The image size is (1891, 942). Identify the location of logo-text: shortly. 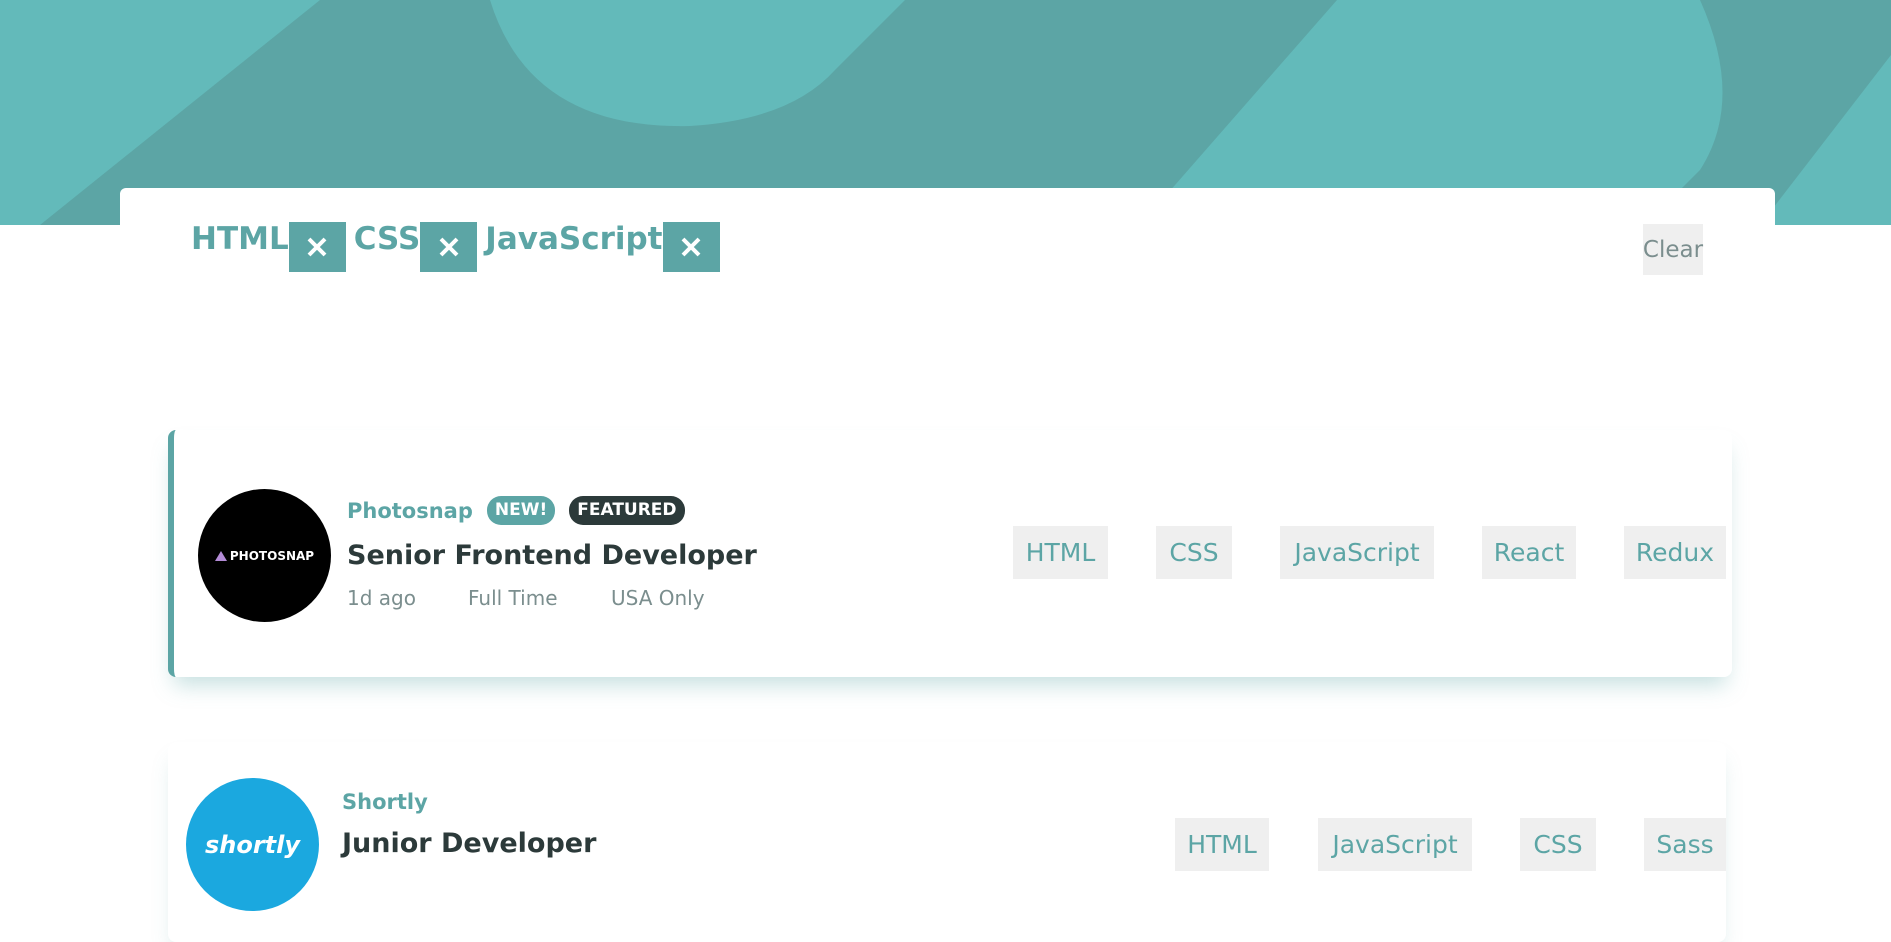
(252, 844).